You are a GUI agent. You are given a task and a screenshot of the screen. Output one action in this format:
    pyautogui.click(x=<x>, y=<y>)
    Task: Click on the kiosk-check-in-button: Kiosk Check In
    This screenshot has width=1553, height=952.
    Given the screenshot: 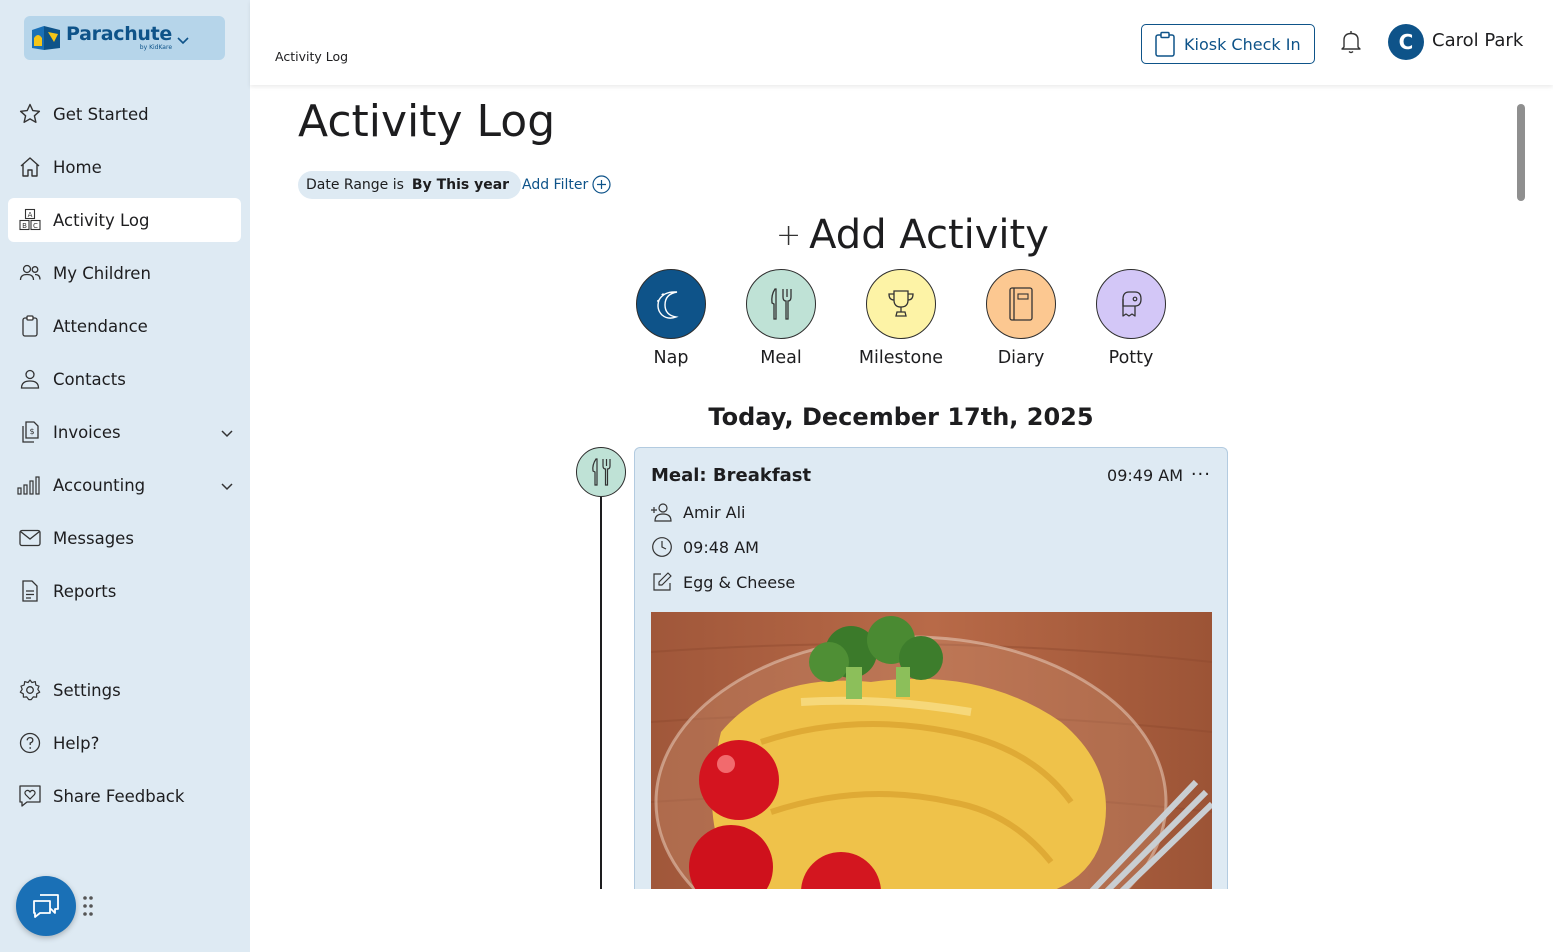 What is the action you would take?
    pyautogui.click(x=1228, y=44)
    